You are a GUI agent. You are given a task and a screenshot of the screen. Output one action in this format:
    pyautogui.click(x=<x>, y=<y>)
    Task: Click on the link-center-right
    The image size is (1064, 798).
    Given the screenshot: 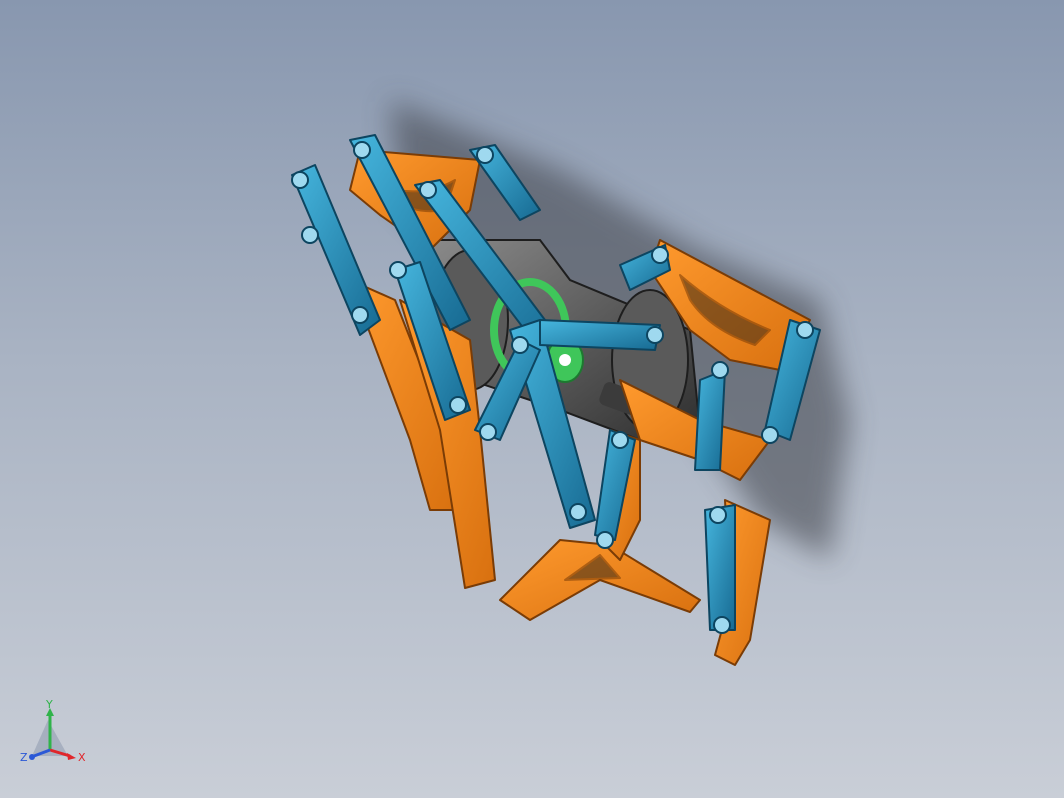 What is the action you would take?
    pyautogui.click(x=600, y=335)
    